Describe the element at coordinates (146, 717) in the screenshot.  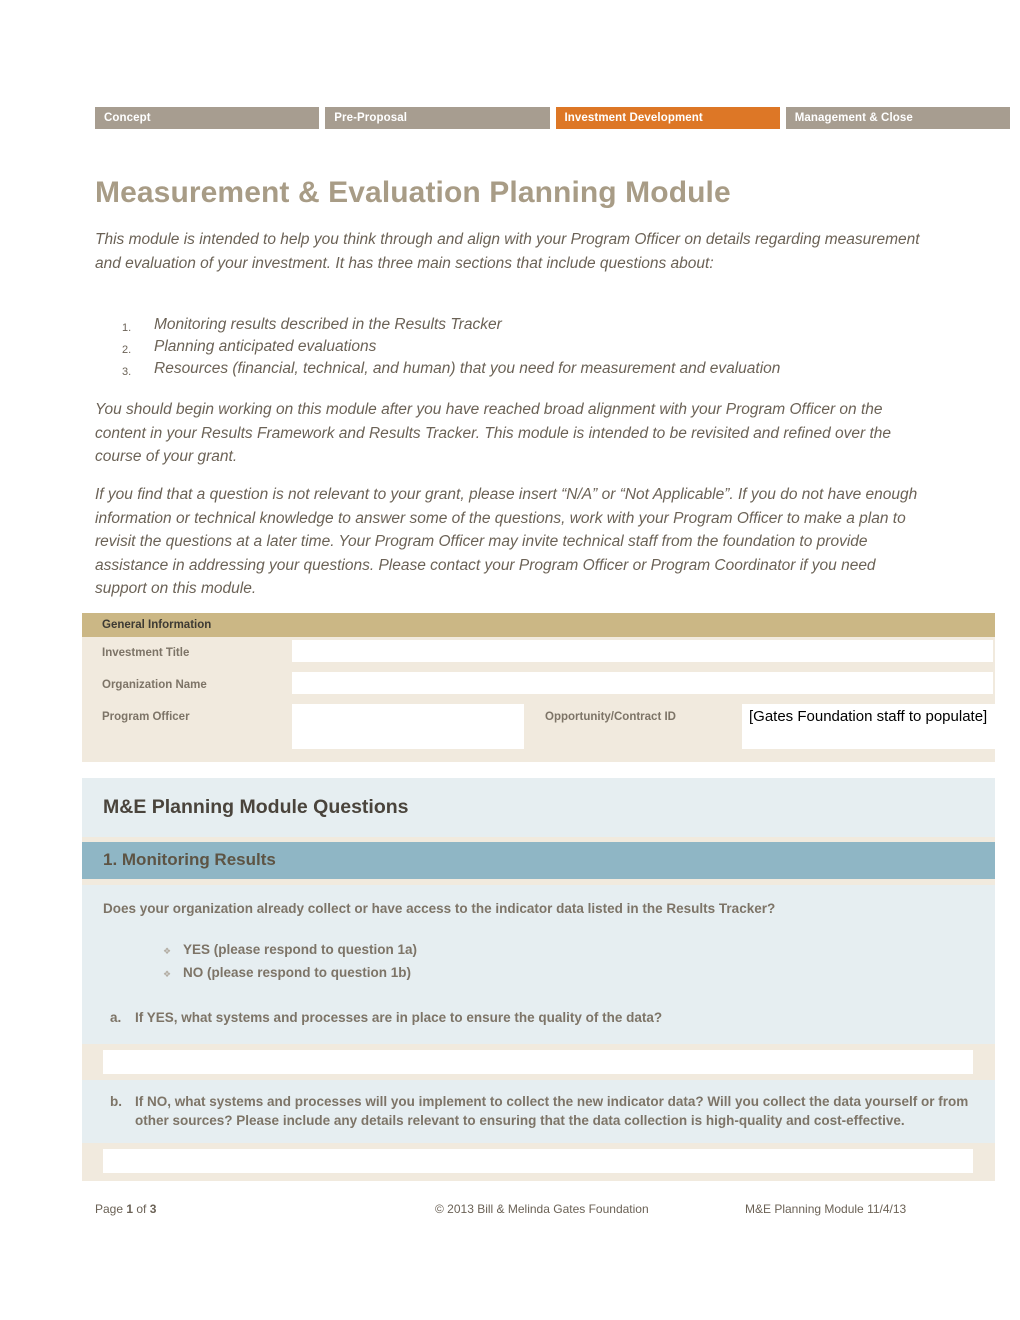
I see `program-officer-label: Program Officer` at that location.